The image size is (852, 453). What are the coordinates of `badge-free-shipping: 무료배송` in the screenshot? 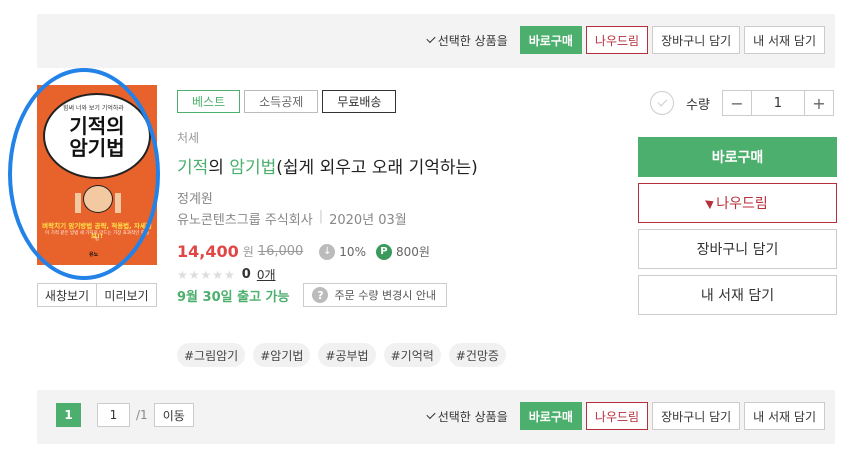 It's located at (359, 101).